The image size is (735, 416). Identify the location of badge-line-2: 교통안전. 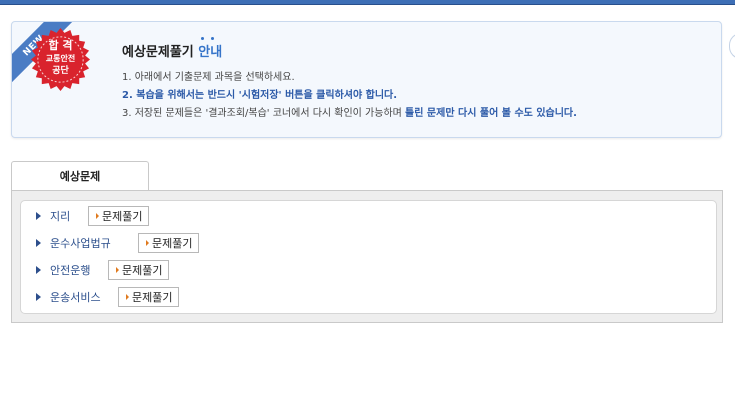
(60, 58).